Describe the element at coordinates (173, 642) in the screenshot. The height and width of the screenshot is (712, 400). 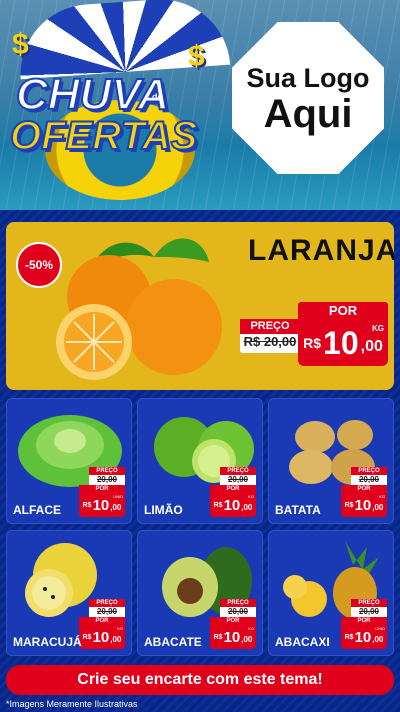
I see `product-name: ABACATE` at that location.